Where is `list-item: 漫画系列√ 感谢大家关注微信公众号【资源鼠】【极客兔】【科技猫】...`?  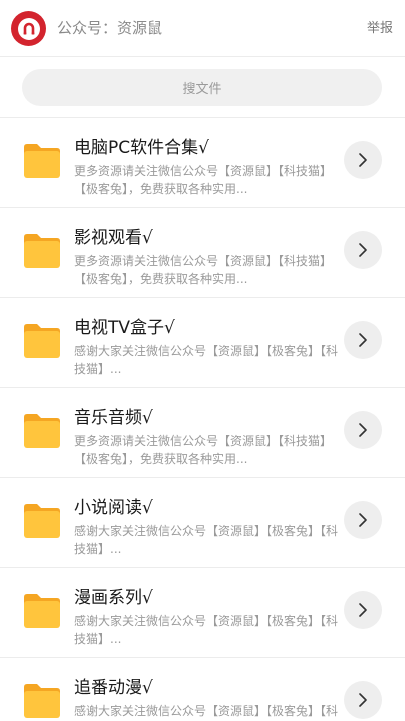
list-item: 漫画系列√ 感谢大家关注微信公众号【资源鼠】【极客兔】【科技猫】... is located at coordinates (202, 613).